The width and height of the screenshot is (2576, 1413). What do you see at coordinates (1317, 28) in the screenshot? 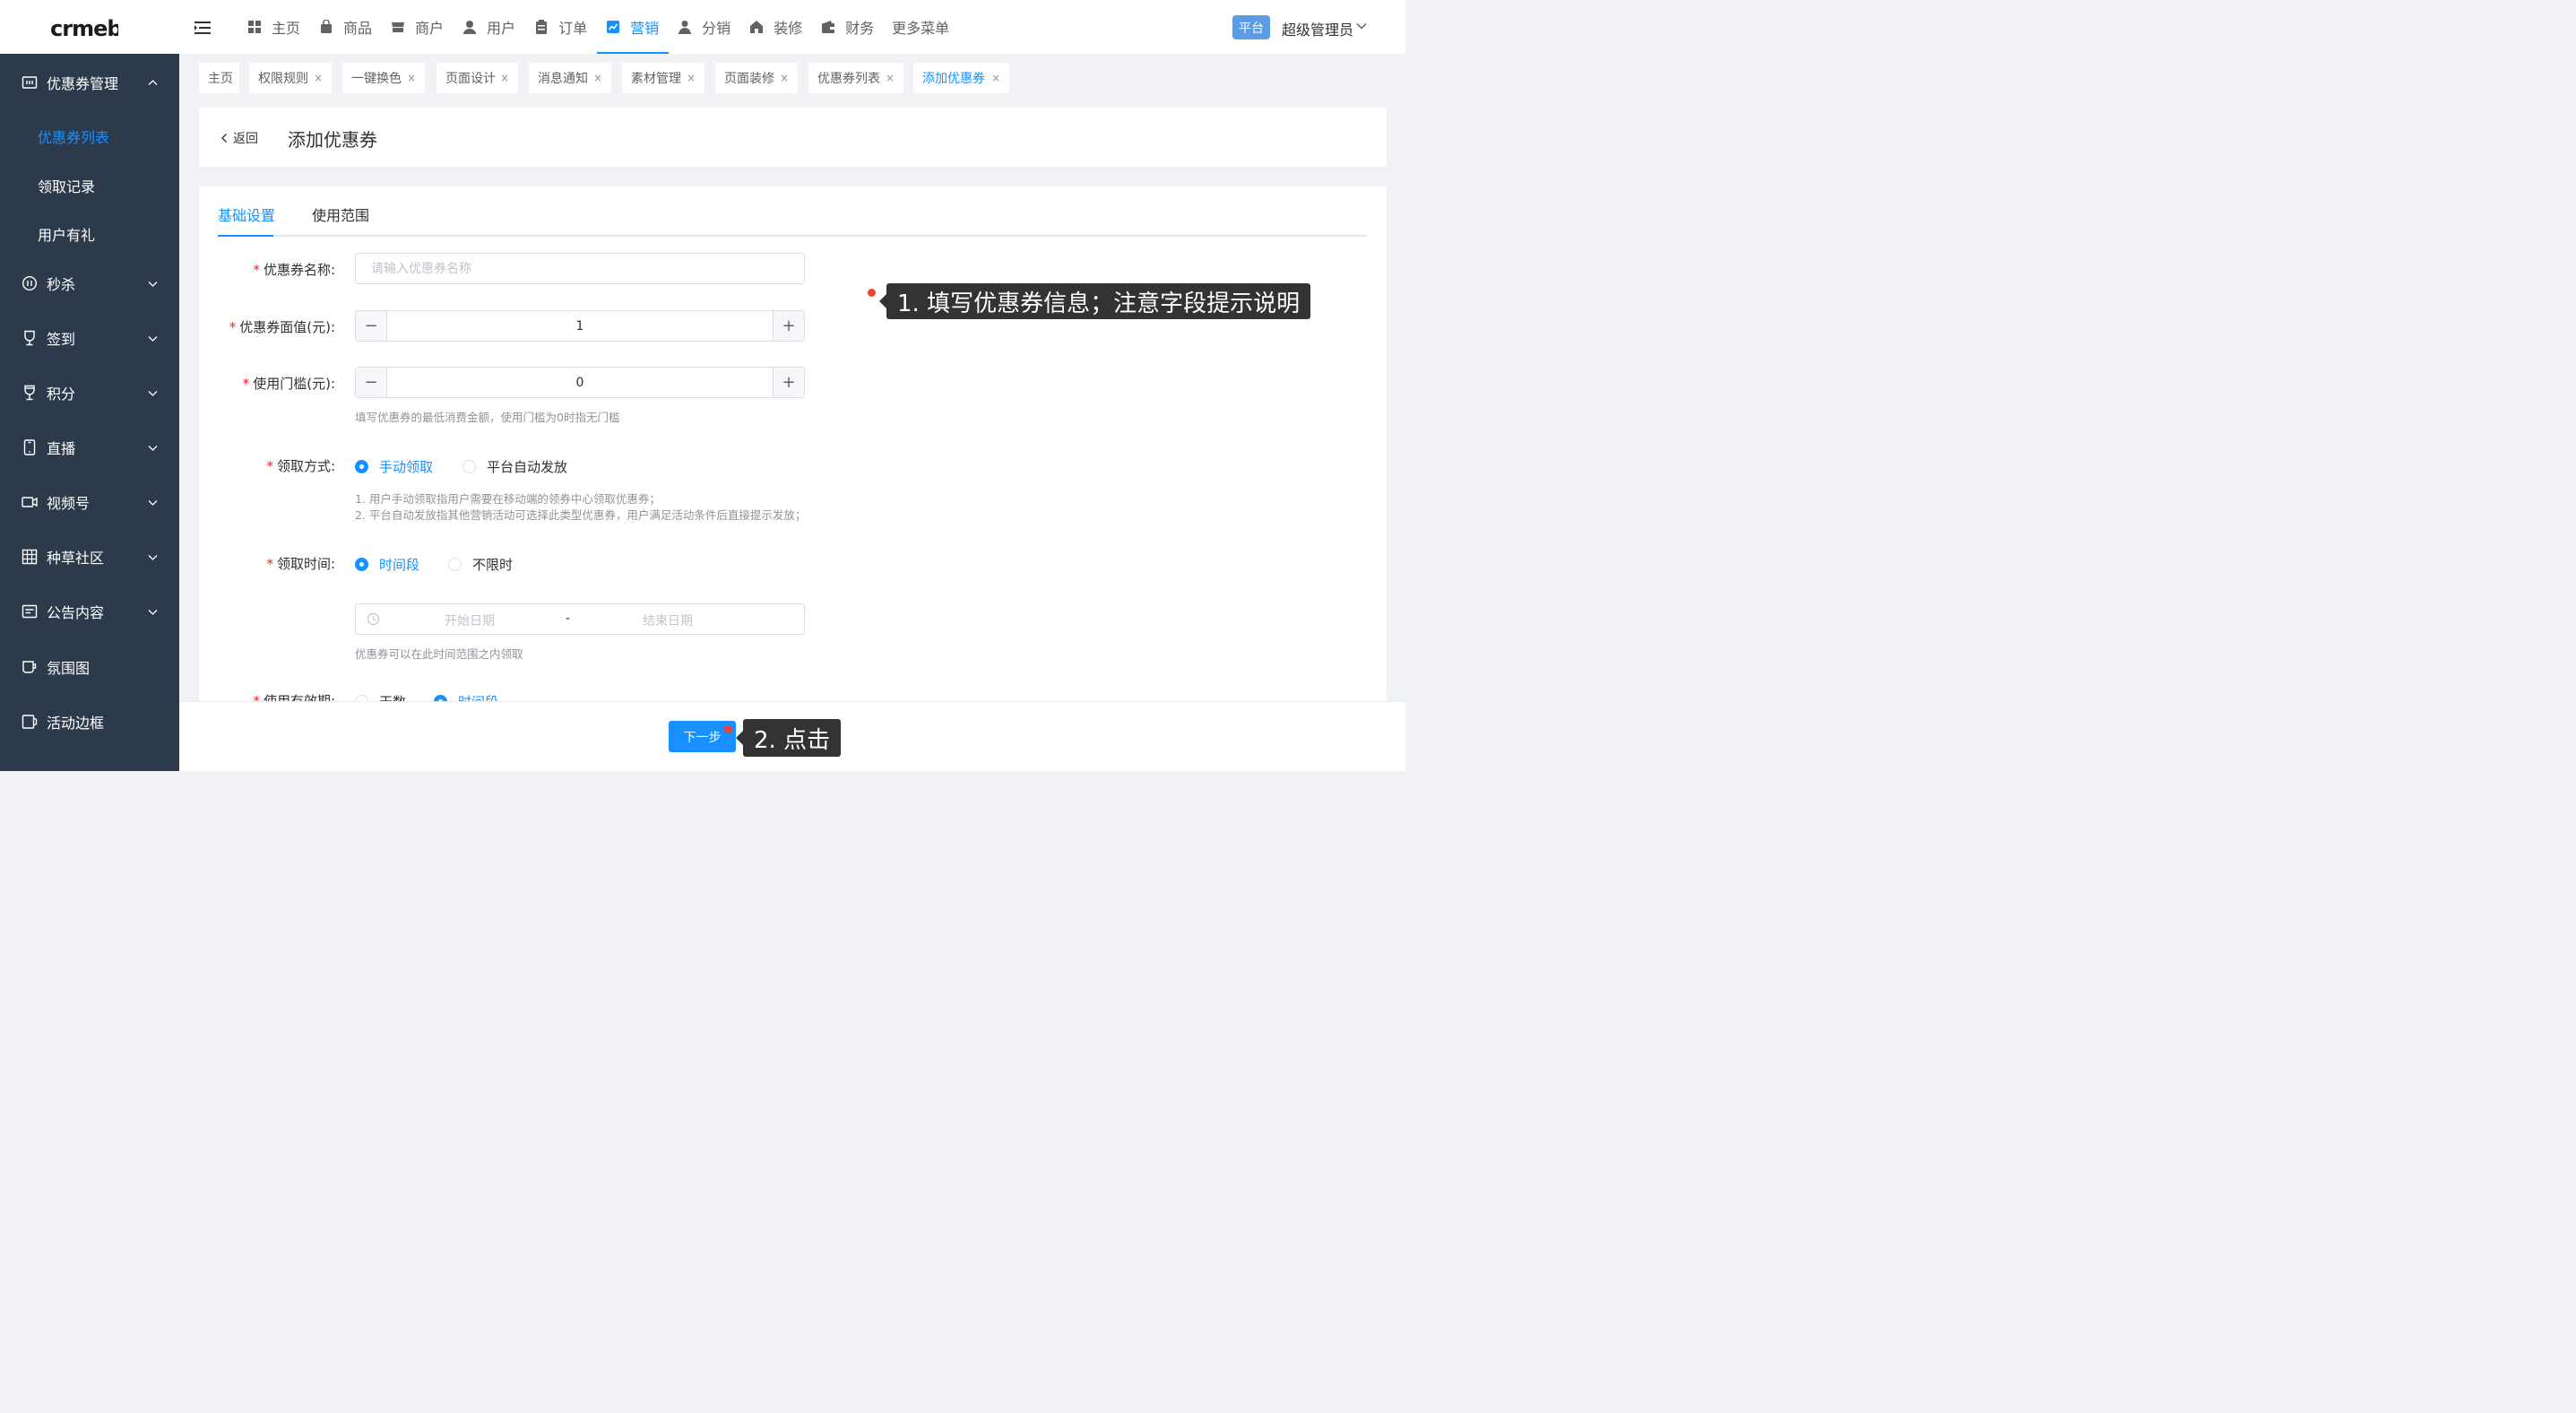
I see `admin-username: 超级管理员` at bounding box center [1317, 28].